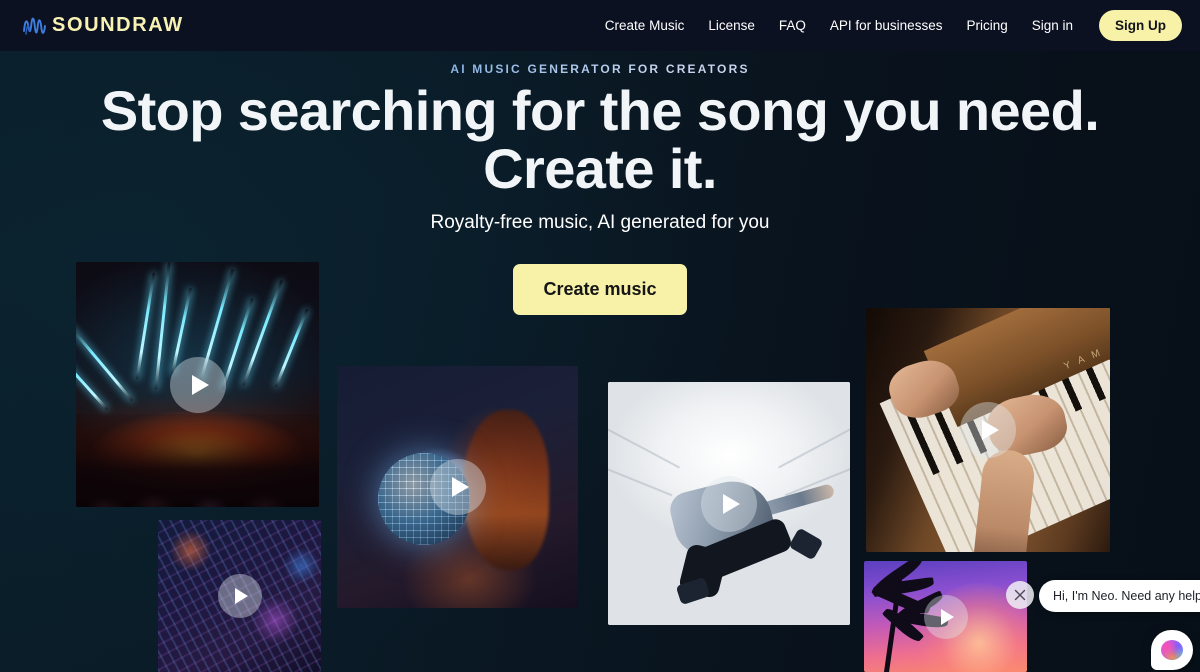 This screenshot has height=672, width=1200. I want to click on tile-piano: Y A M, so click(988, 430).